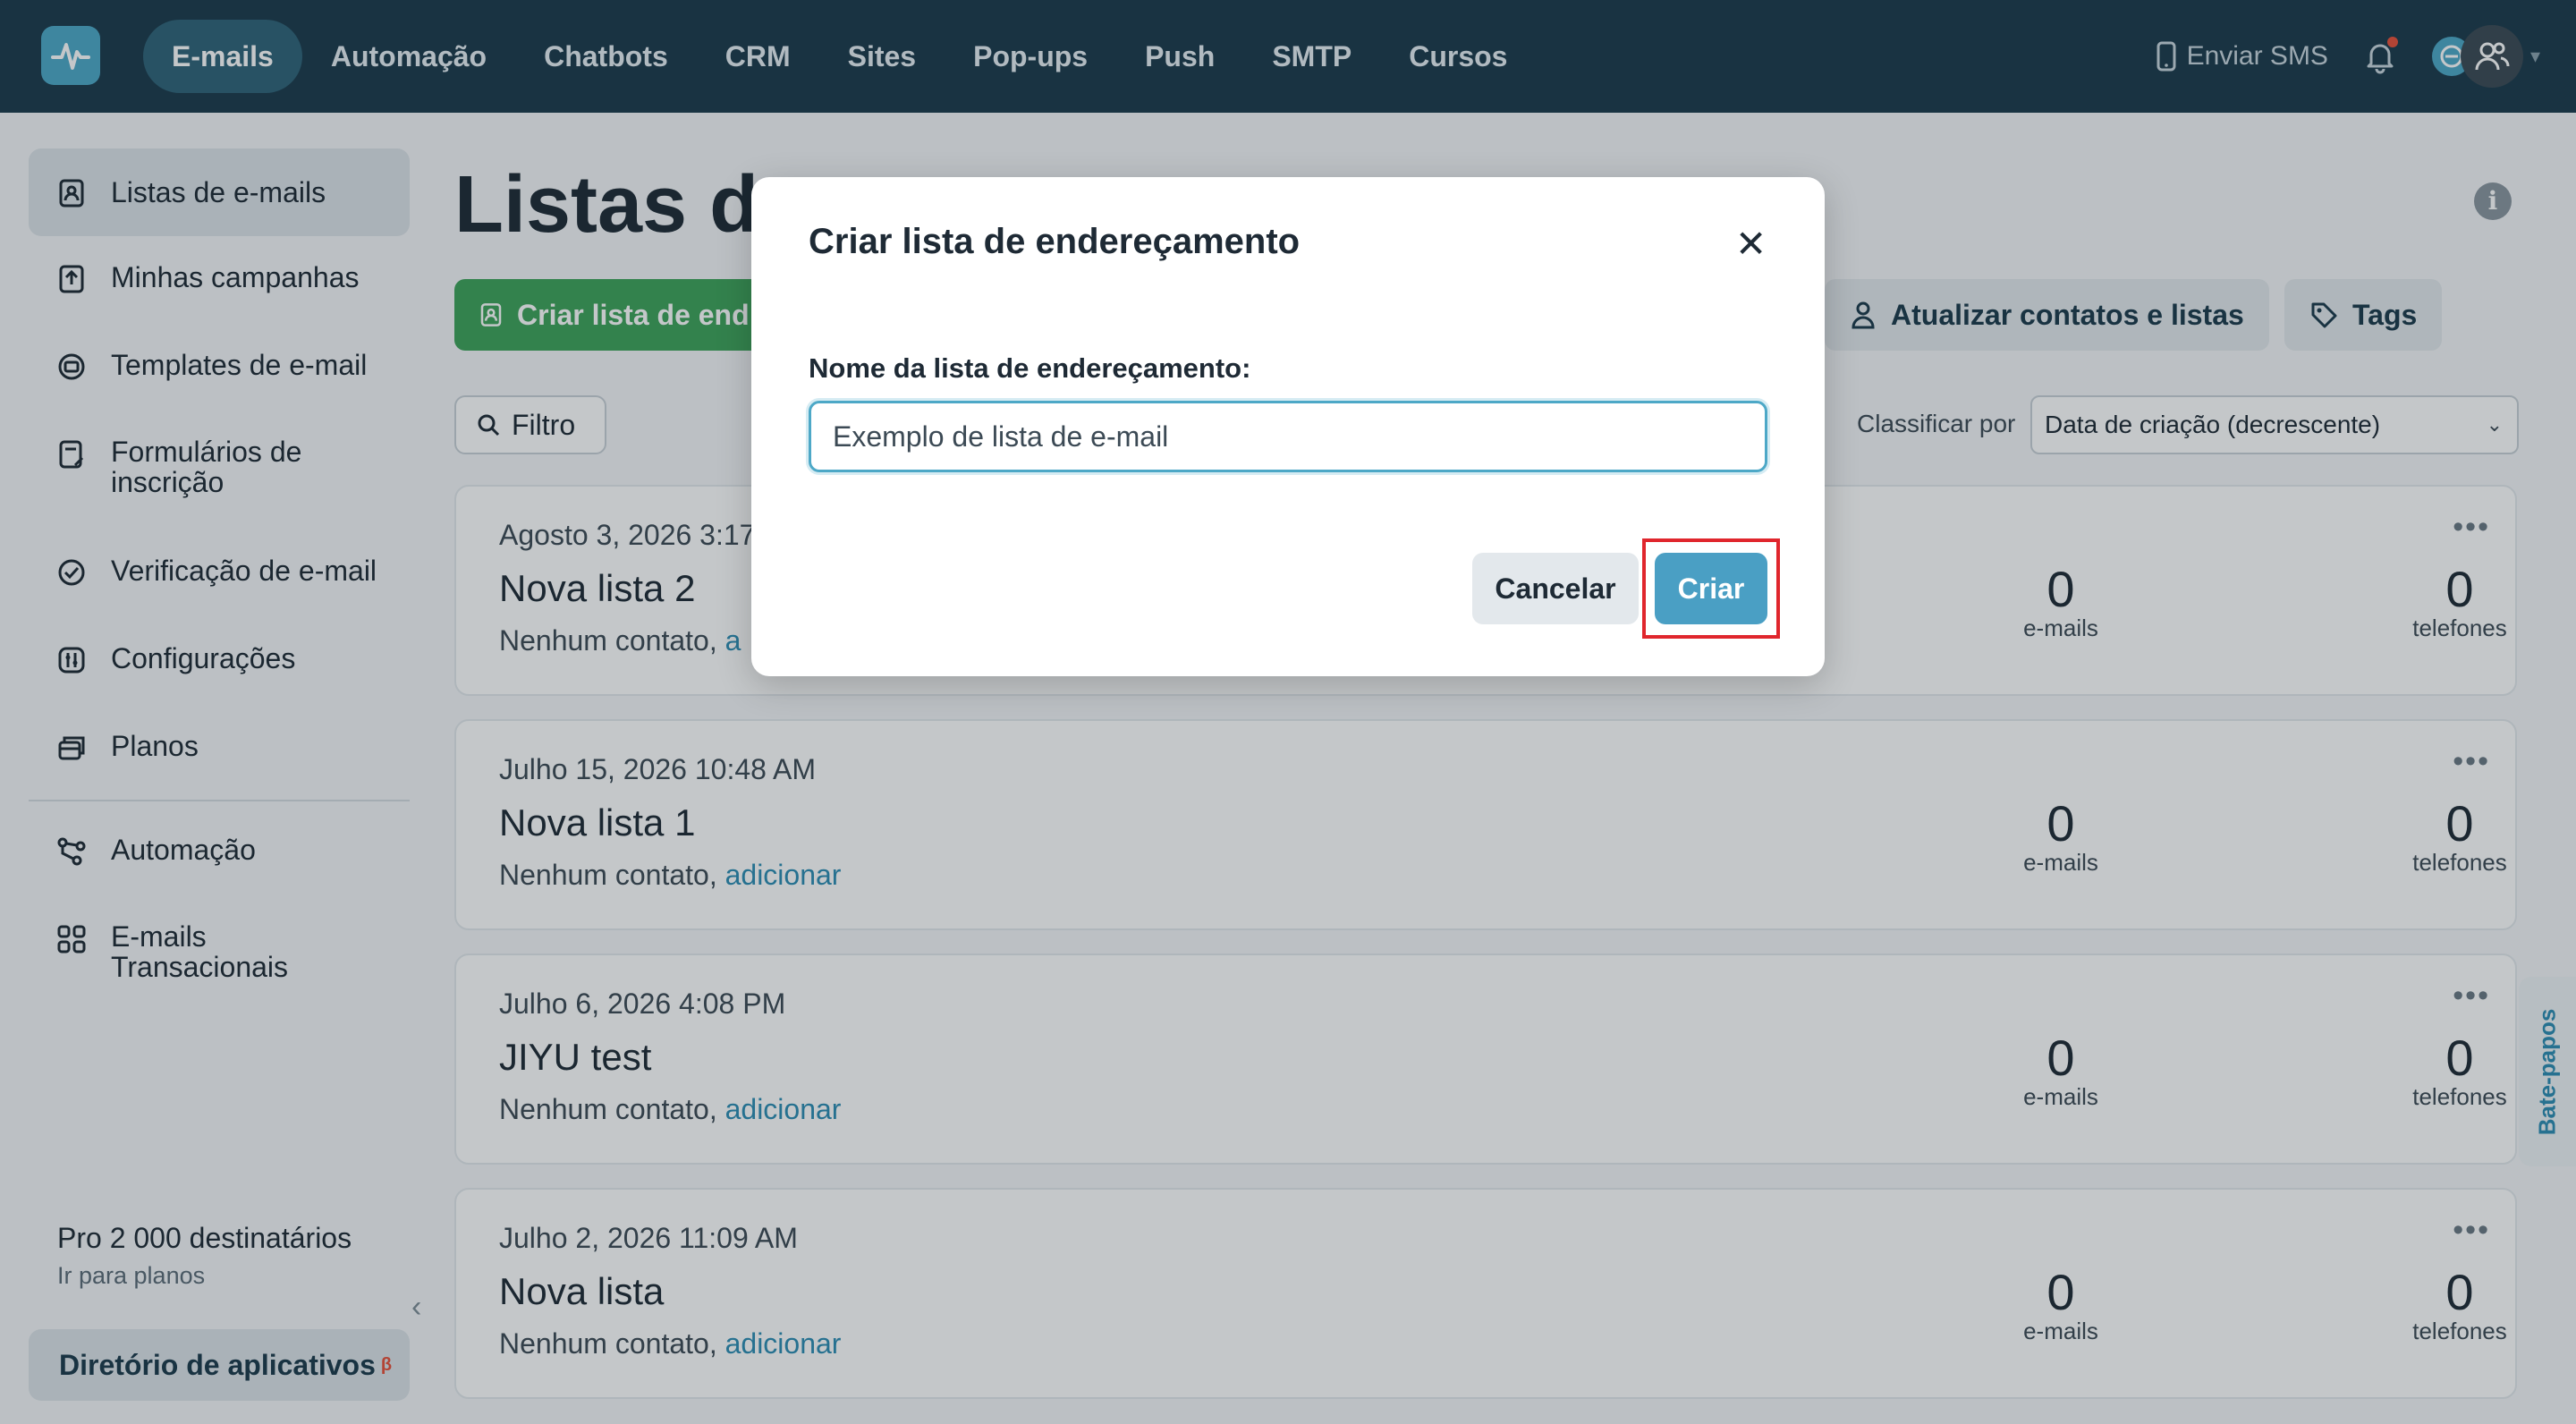 The width and height of the screenshot is (2576, 1424). Describe the element at coordinates (1711, 588) in the screenshot. I see `highlight-box` at that location.